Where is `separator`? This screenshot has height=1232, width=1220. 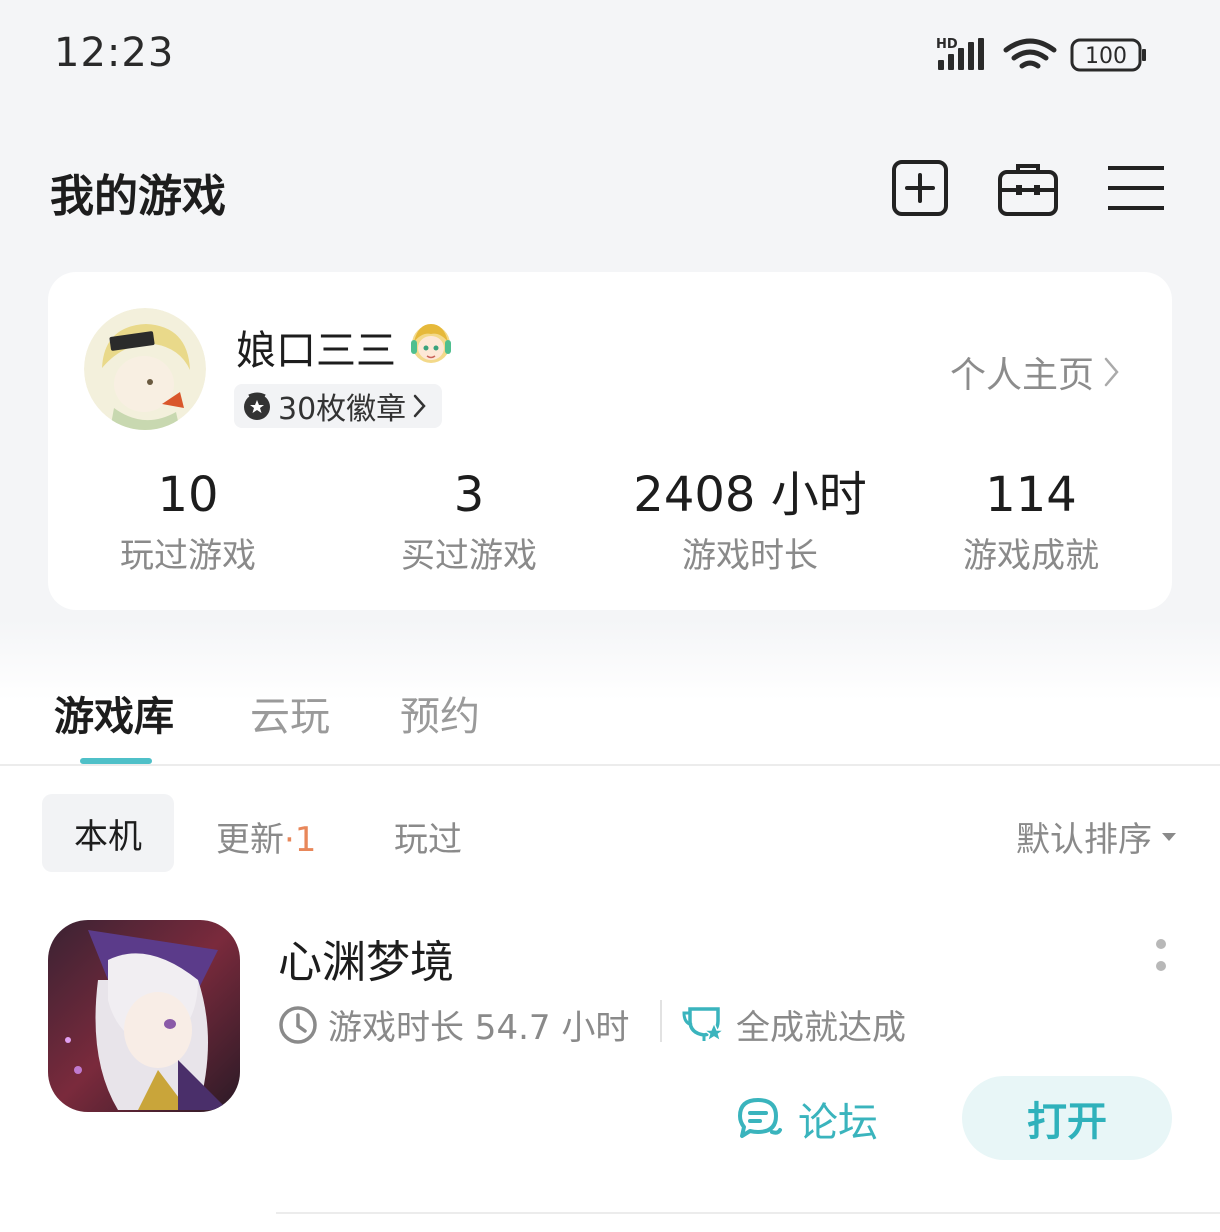
separator is located at coordinates (661, 1021).